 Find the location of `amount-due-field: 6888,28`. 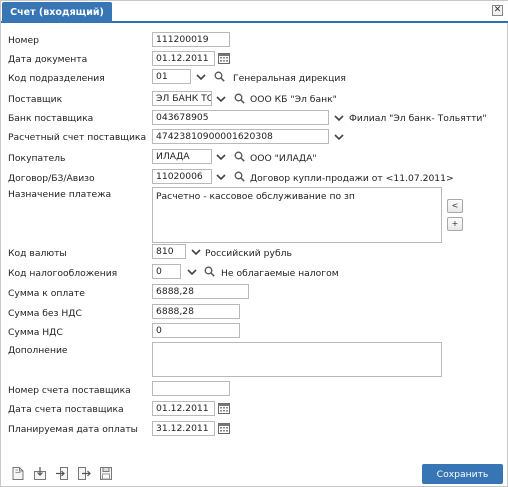

amount-due-field: 6888,28 is located at coordinates (200, 291).